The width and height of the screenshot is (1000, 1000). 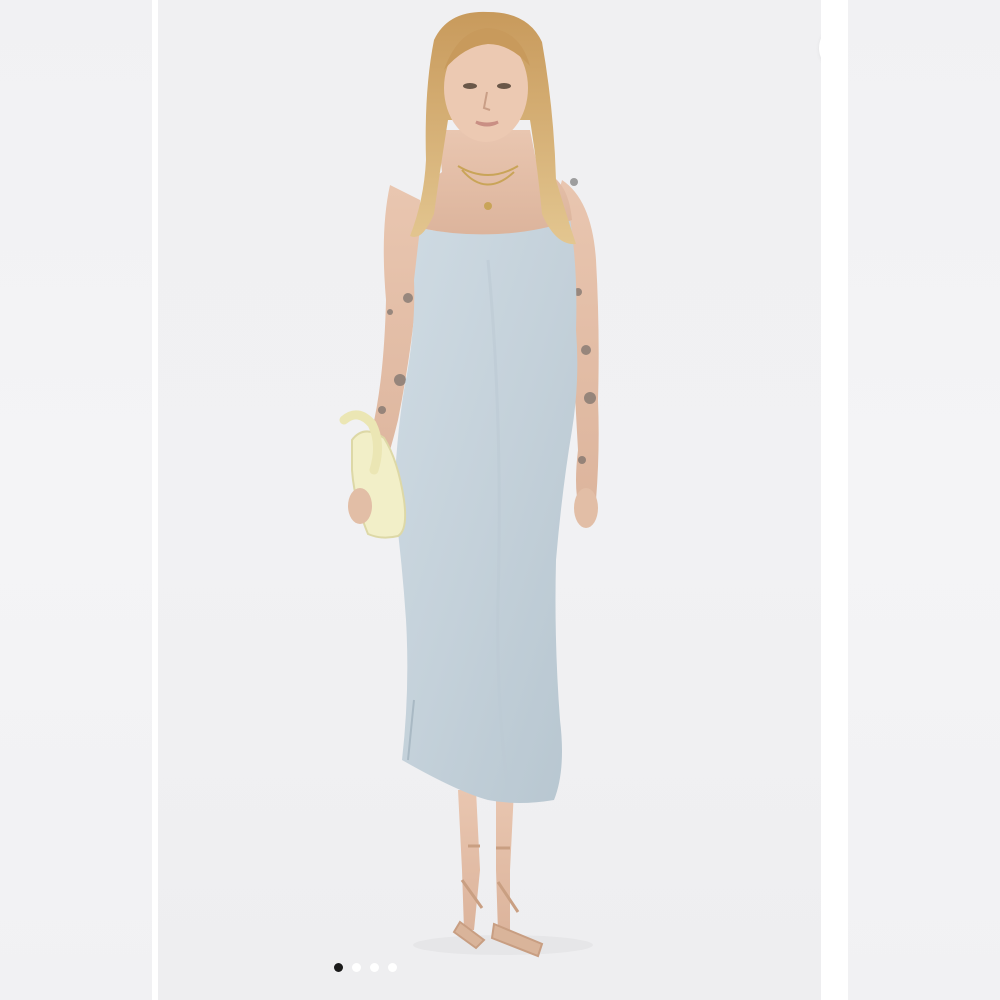 What do you see at coordinates (470, 86) in the screenshot?
I see `left-eye` at bounding box center [470, 86].